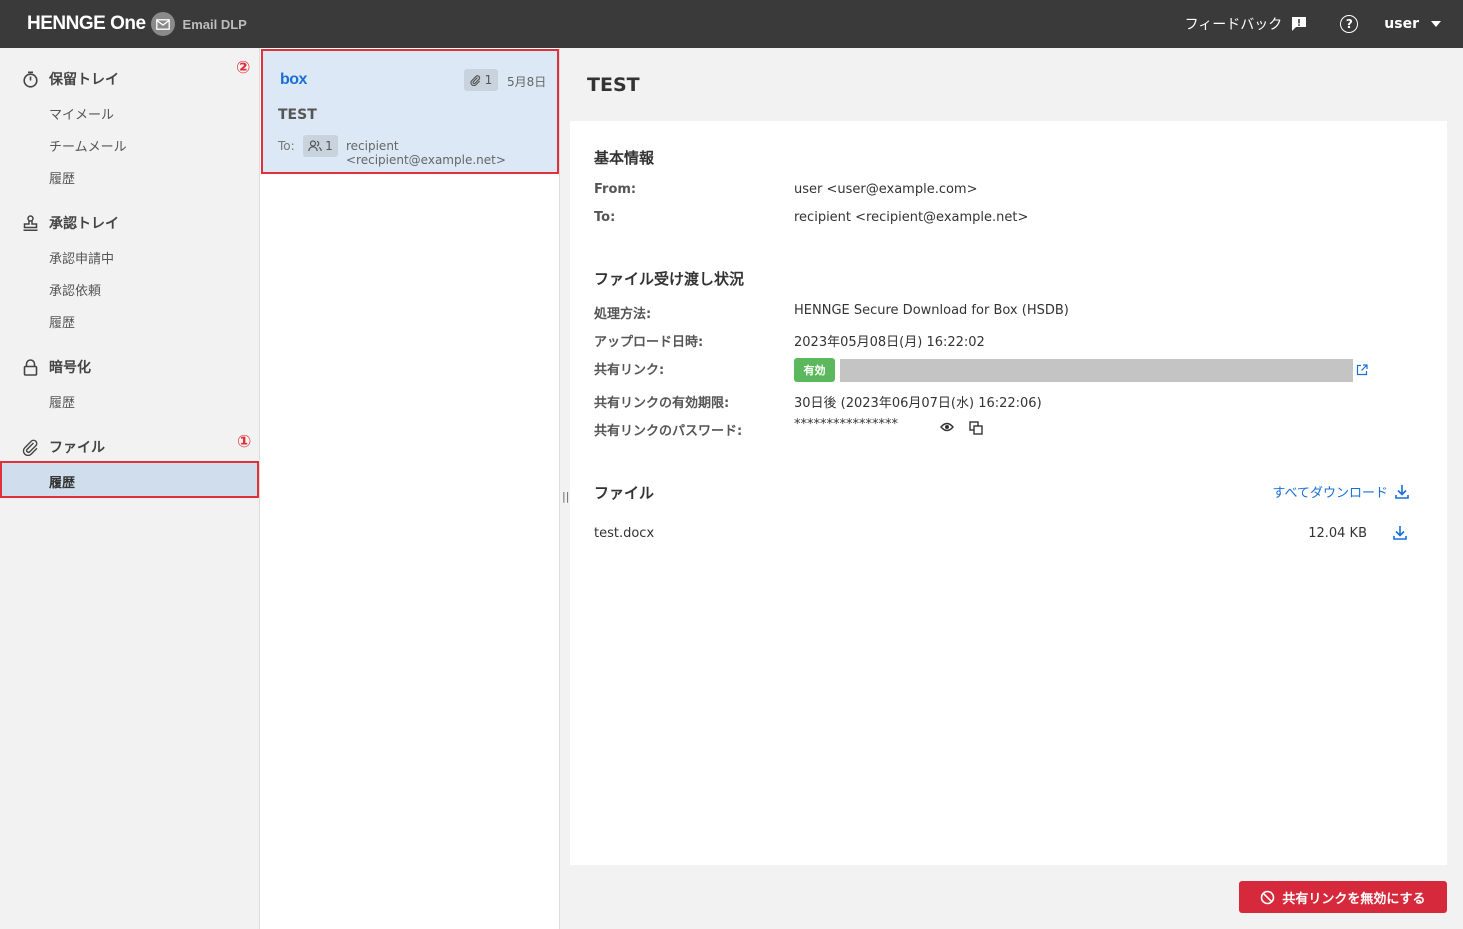  What do you see at coordinates (129, 479) in the screenshot?
I see `sidebar-item-file-history: 履歴` at bounding box center [129, 479].